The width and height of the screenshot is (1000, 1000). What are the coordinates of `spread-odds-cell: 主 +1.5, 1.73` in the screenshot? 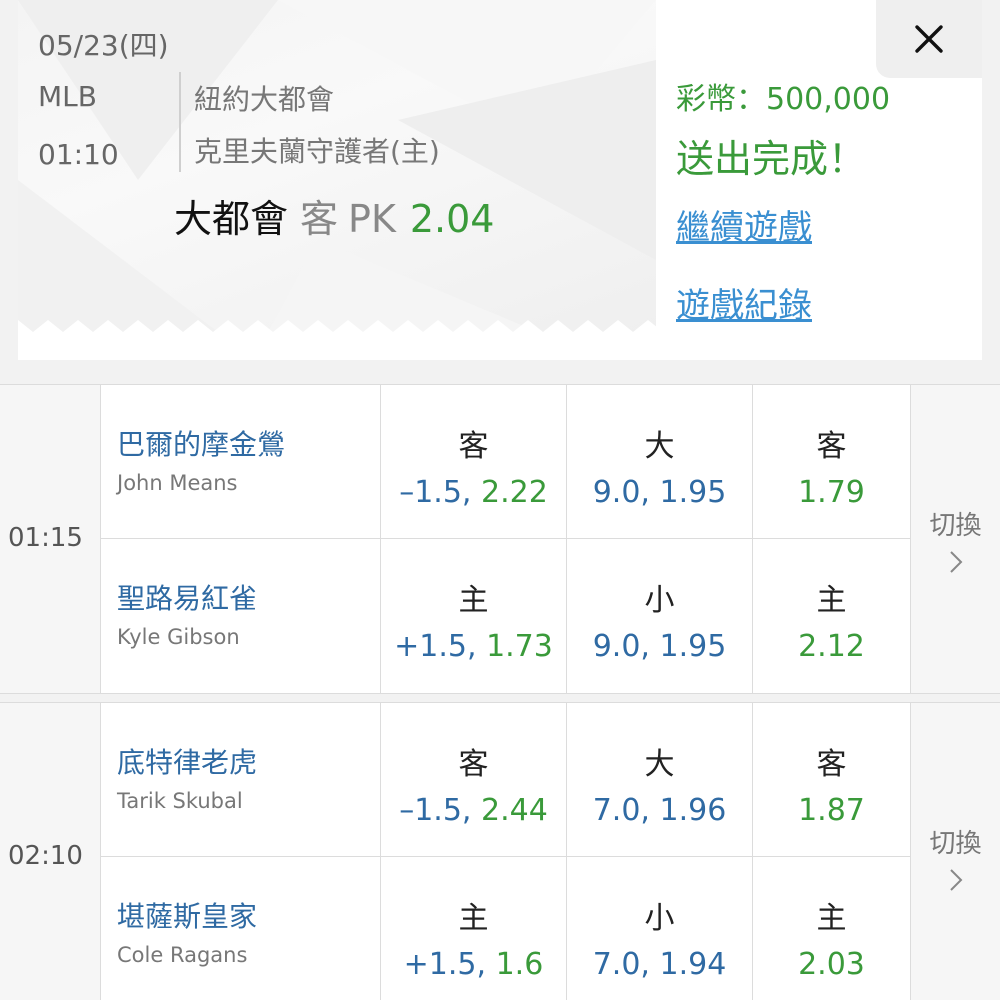 It's located at (474, 616).